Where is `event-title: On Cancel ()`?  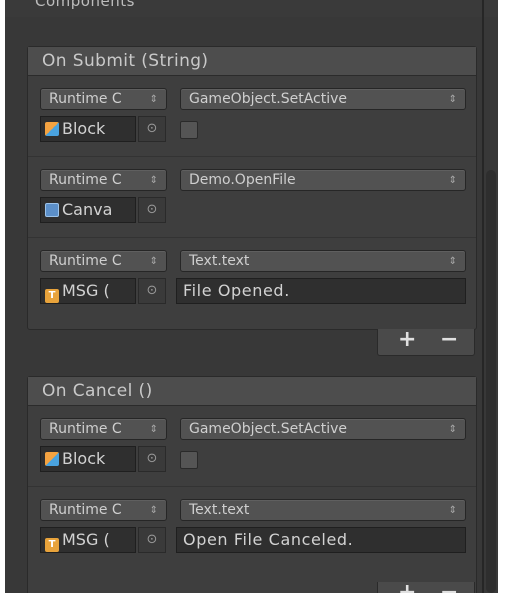
event-title: On Cancel () is located at coordinates (252, 391).